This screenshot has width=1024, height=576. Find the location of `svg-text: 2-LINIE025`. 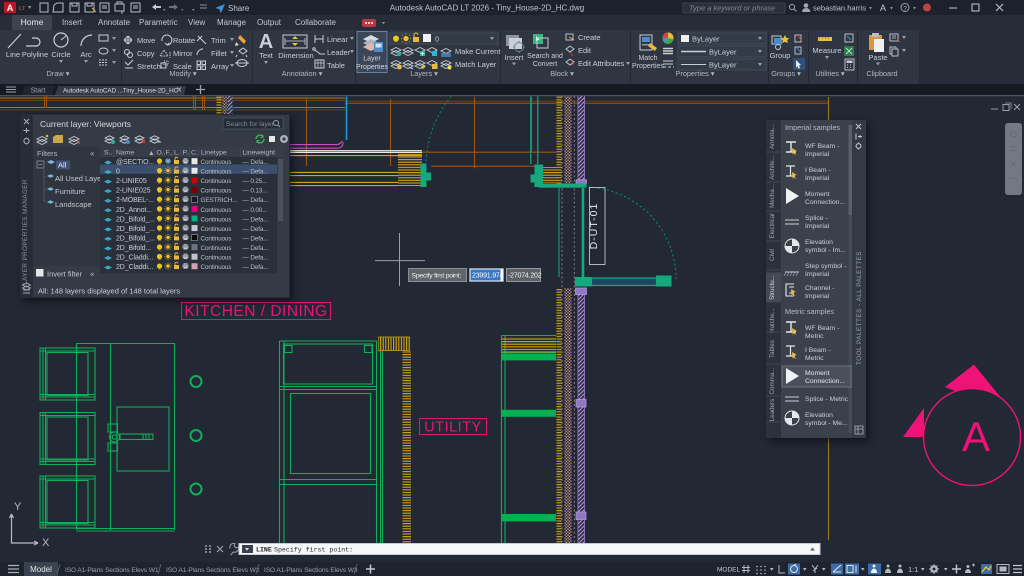

svg-text: 2-LINIE025 is located at coordinates (133, 191).